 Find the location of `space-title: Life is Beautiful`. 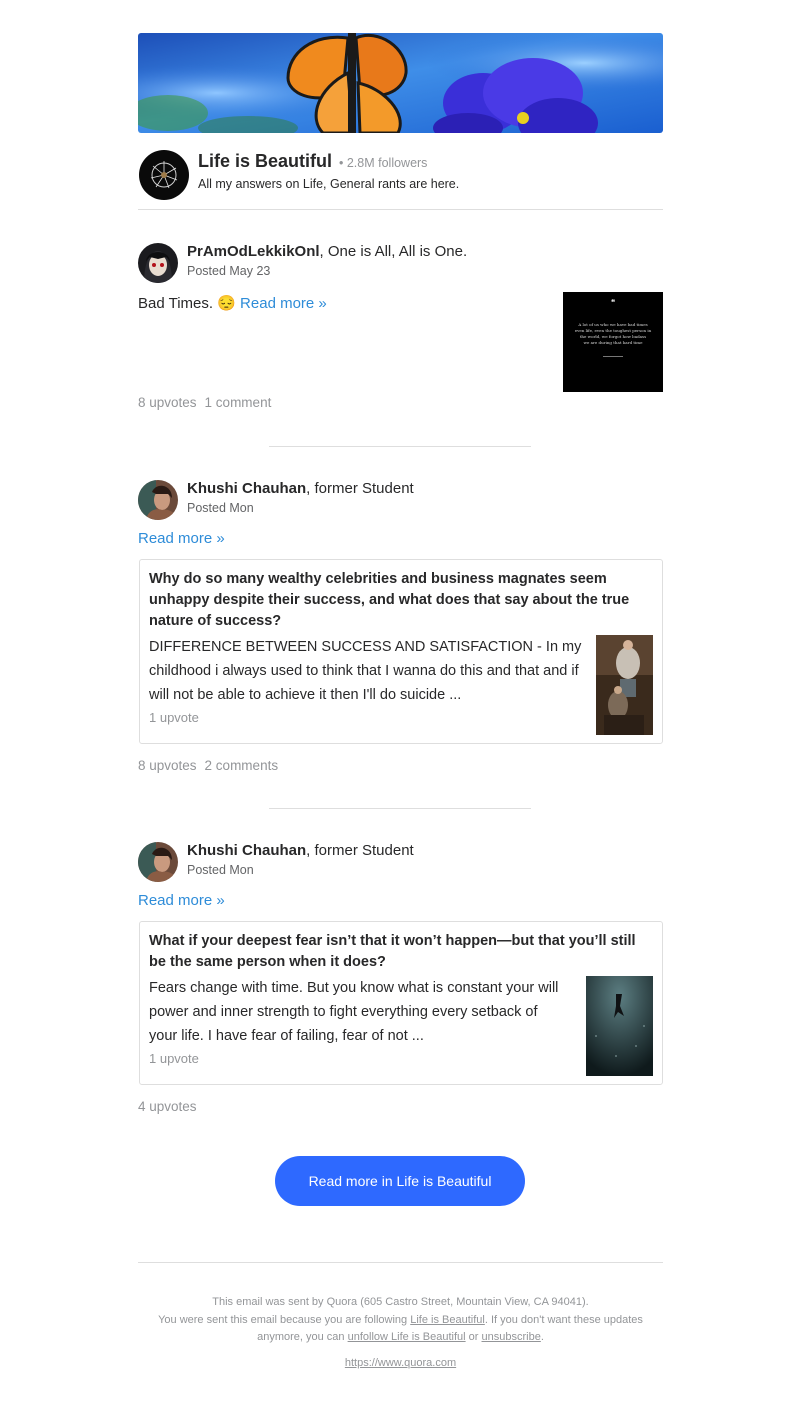

space-title: Life is Beautiful is located at coordinates (265, 161).